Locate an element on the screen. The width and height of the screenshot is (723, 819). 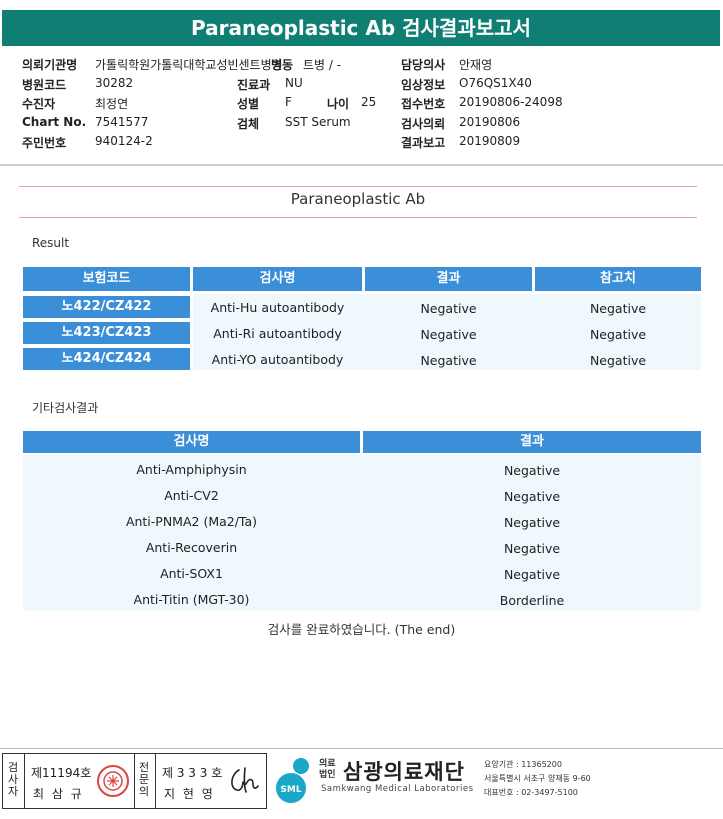
phone-number: 대표번호 : 02-3497-5100 is located at coordinates (531, 792).